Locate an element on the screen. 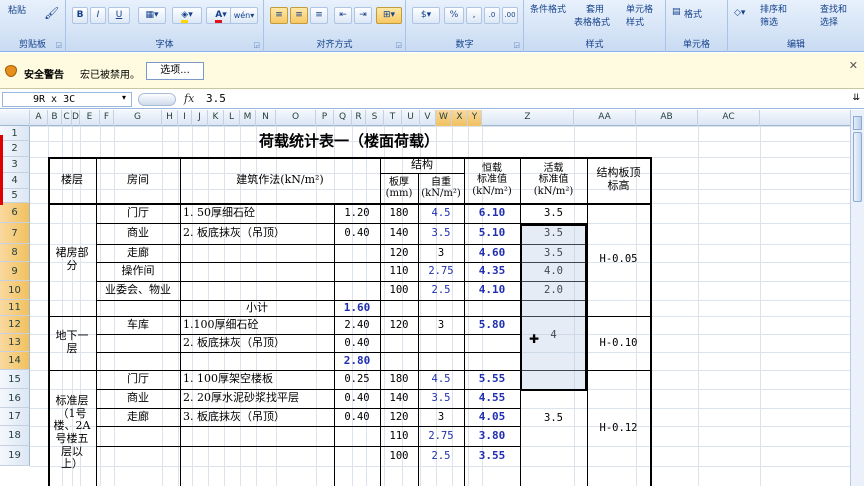  row-header: 2 is located at coordinates (15, 149).